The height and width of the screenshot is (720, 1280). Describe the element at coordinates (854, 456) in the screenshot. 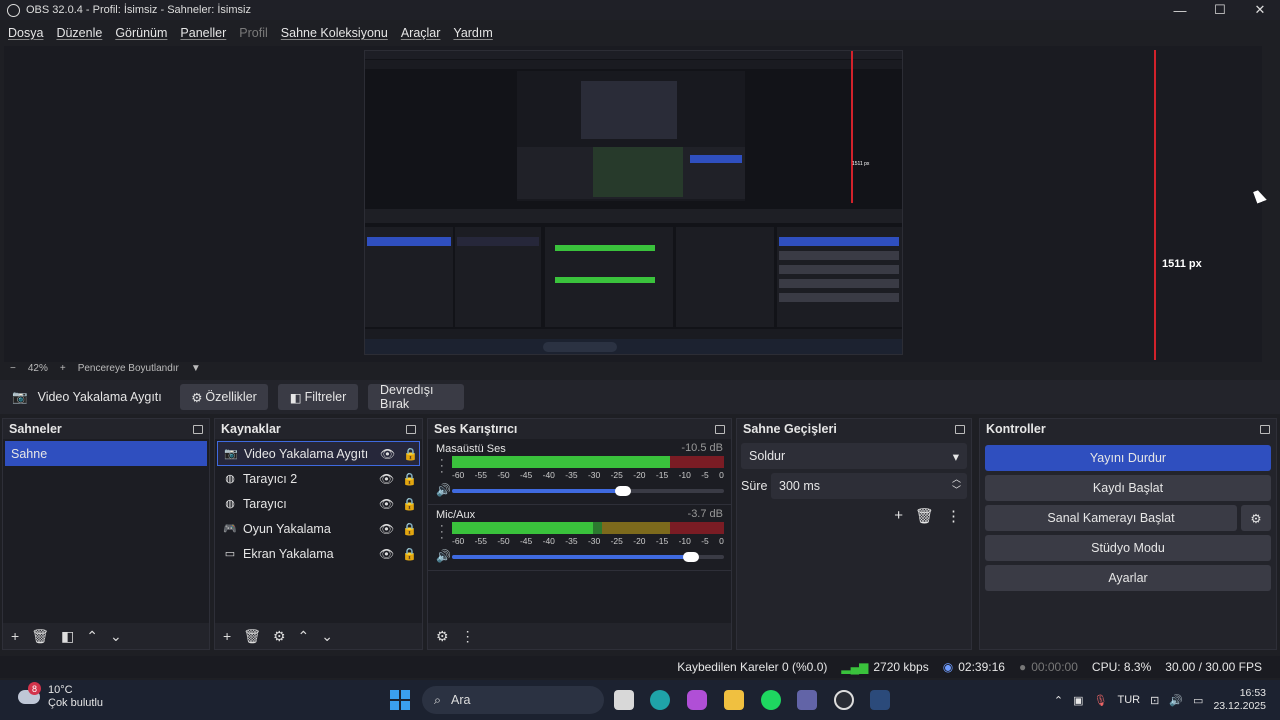

I see `transition-select: Soldur ▾` at that location.